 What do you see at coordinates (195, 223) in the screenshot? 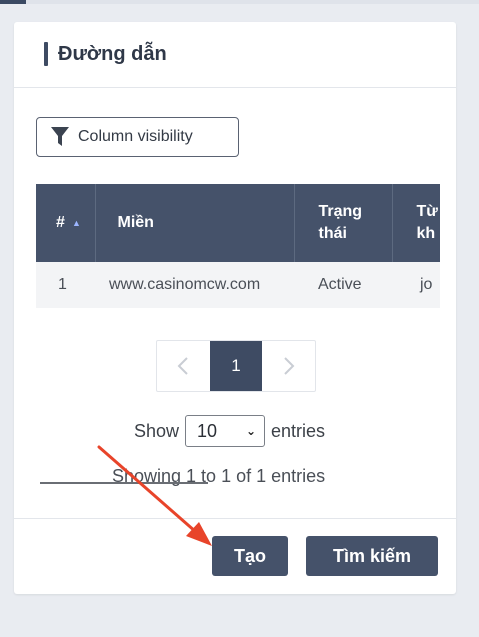
I see `column-header-domain: Miền` at bounding box center [195, 223].